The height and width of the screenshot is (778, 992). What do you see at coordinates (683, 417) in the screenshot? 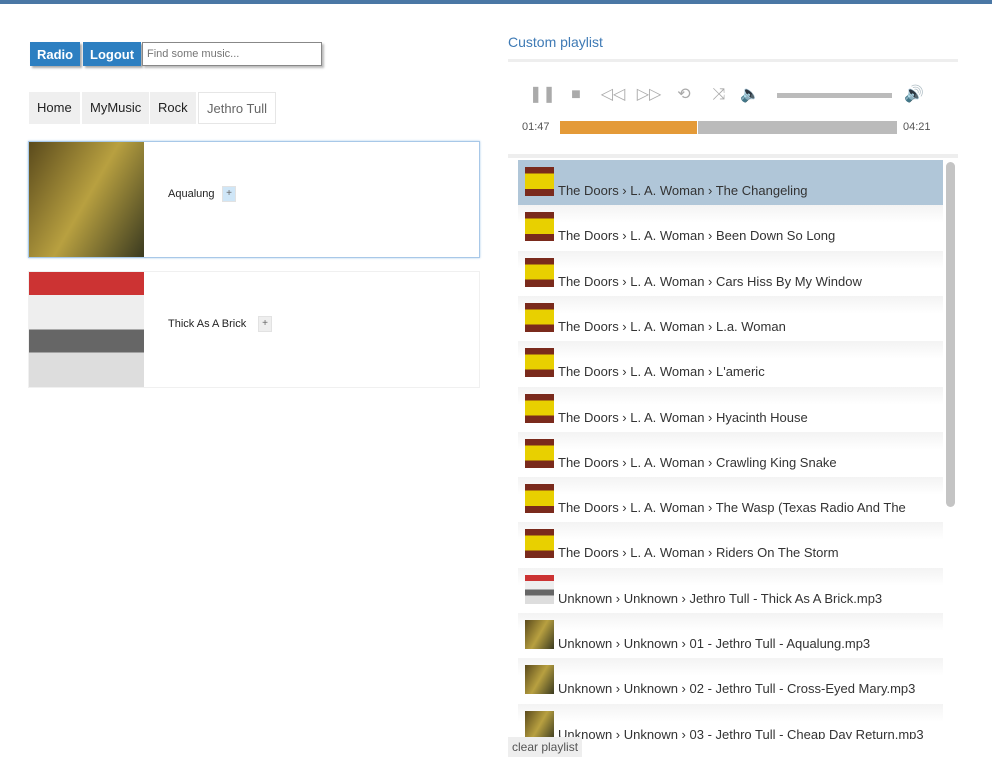
I see `track-label: The Doors › L. A. Woman › Hyacinth House` at bounding box center [683, 417].